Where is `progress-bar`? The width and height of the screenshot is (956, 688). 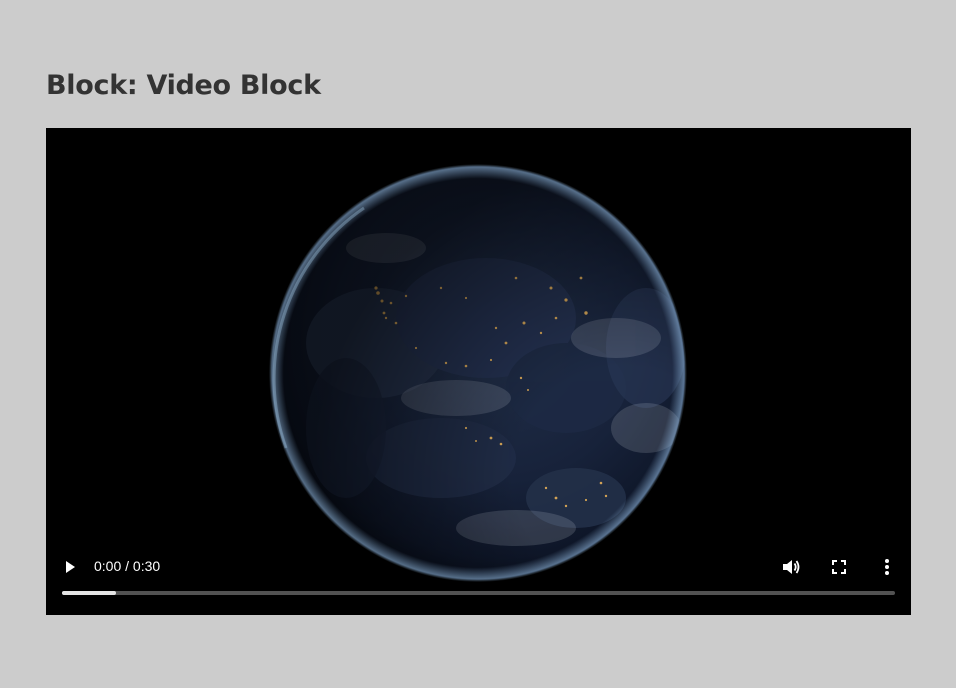 progress-bar is located at coordinates (478, 593).